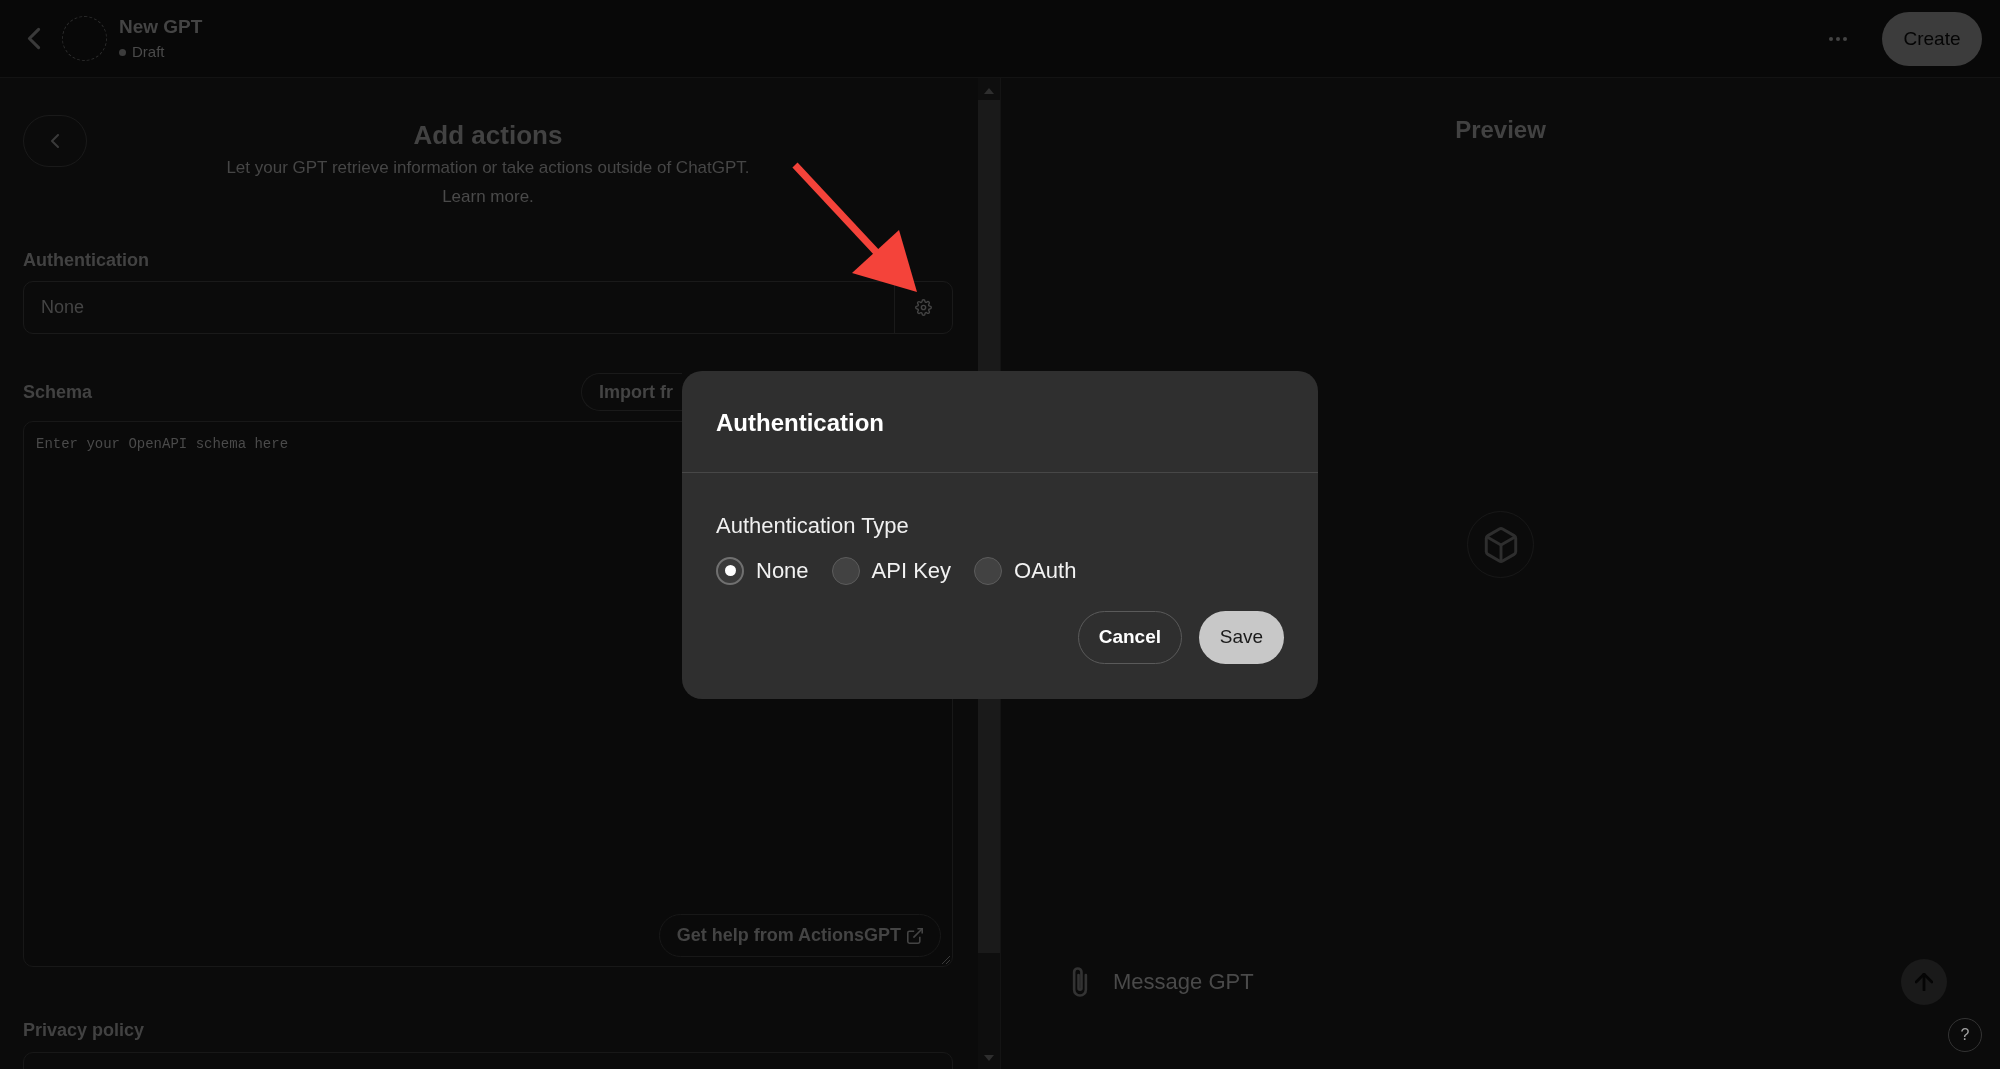  I want to click on back-icon, so click(34, 38).